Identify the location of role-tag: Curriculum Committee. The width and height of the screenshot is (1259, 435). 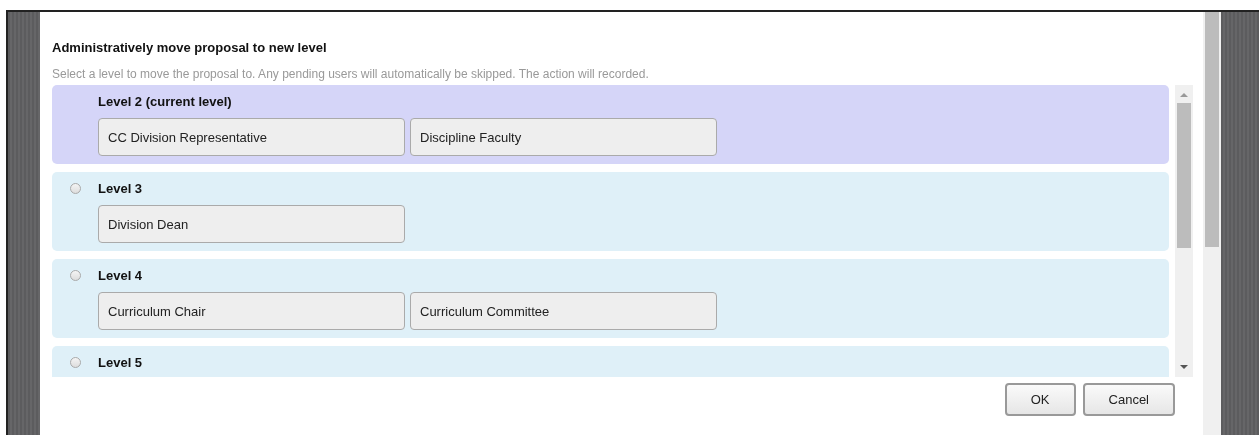
(563, 311).